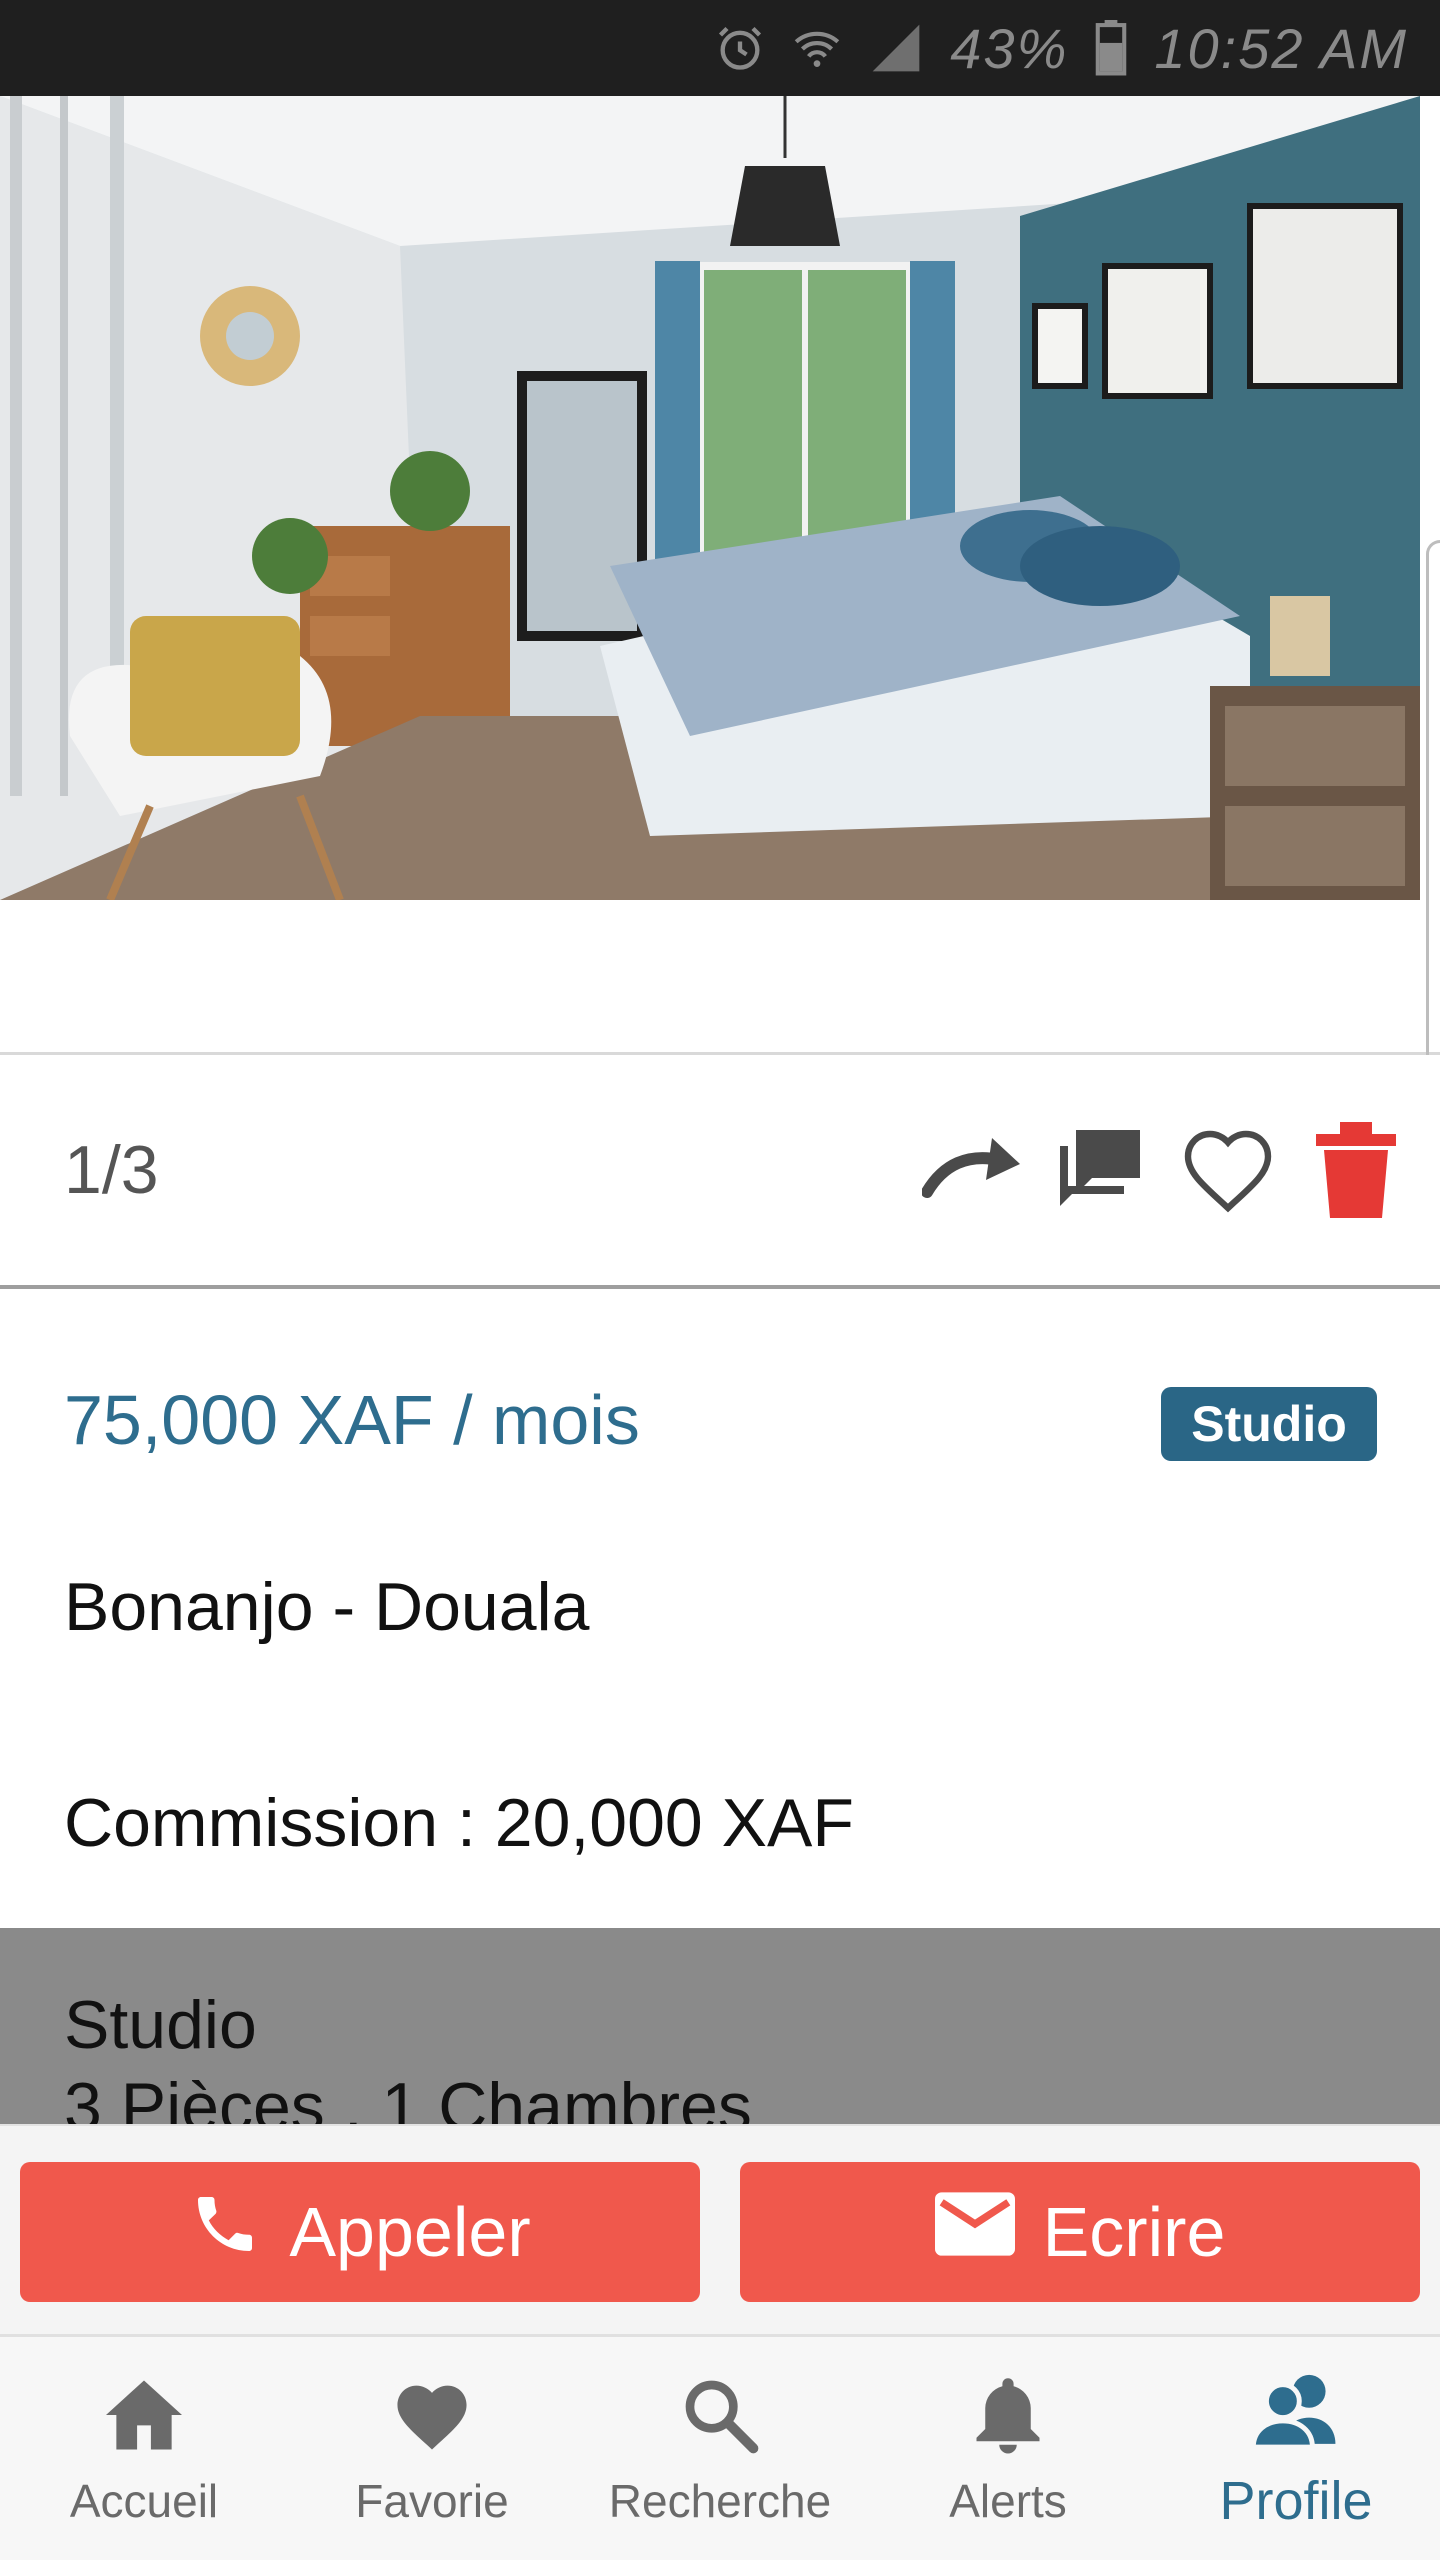  What do you see at coordinates (720, 1170) in the screenshot?
I see `photo-action-row: 1/3` at bounding box center [720, 1170].